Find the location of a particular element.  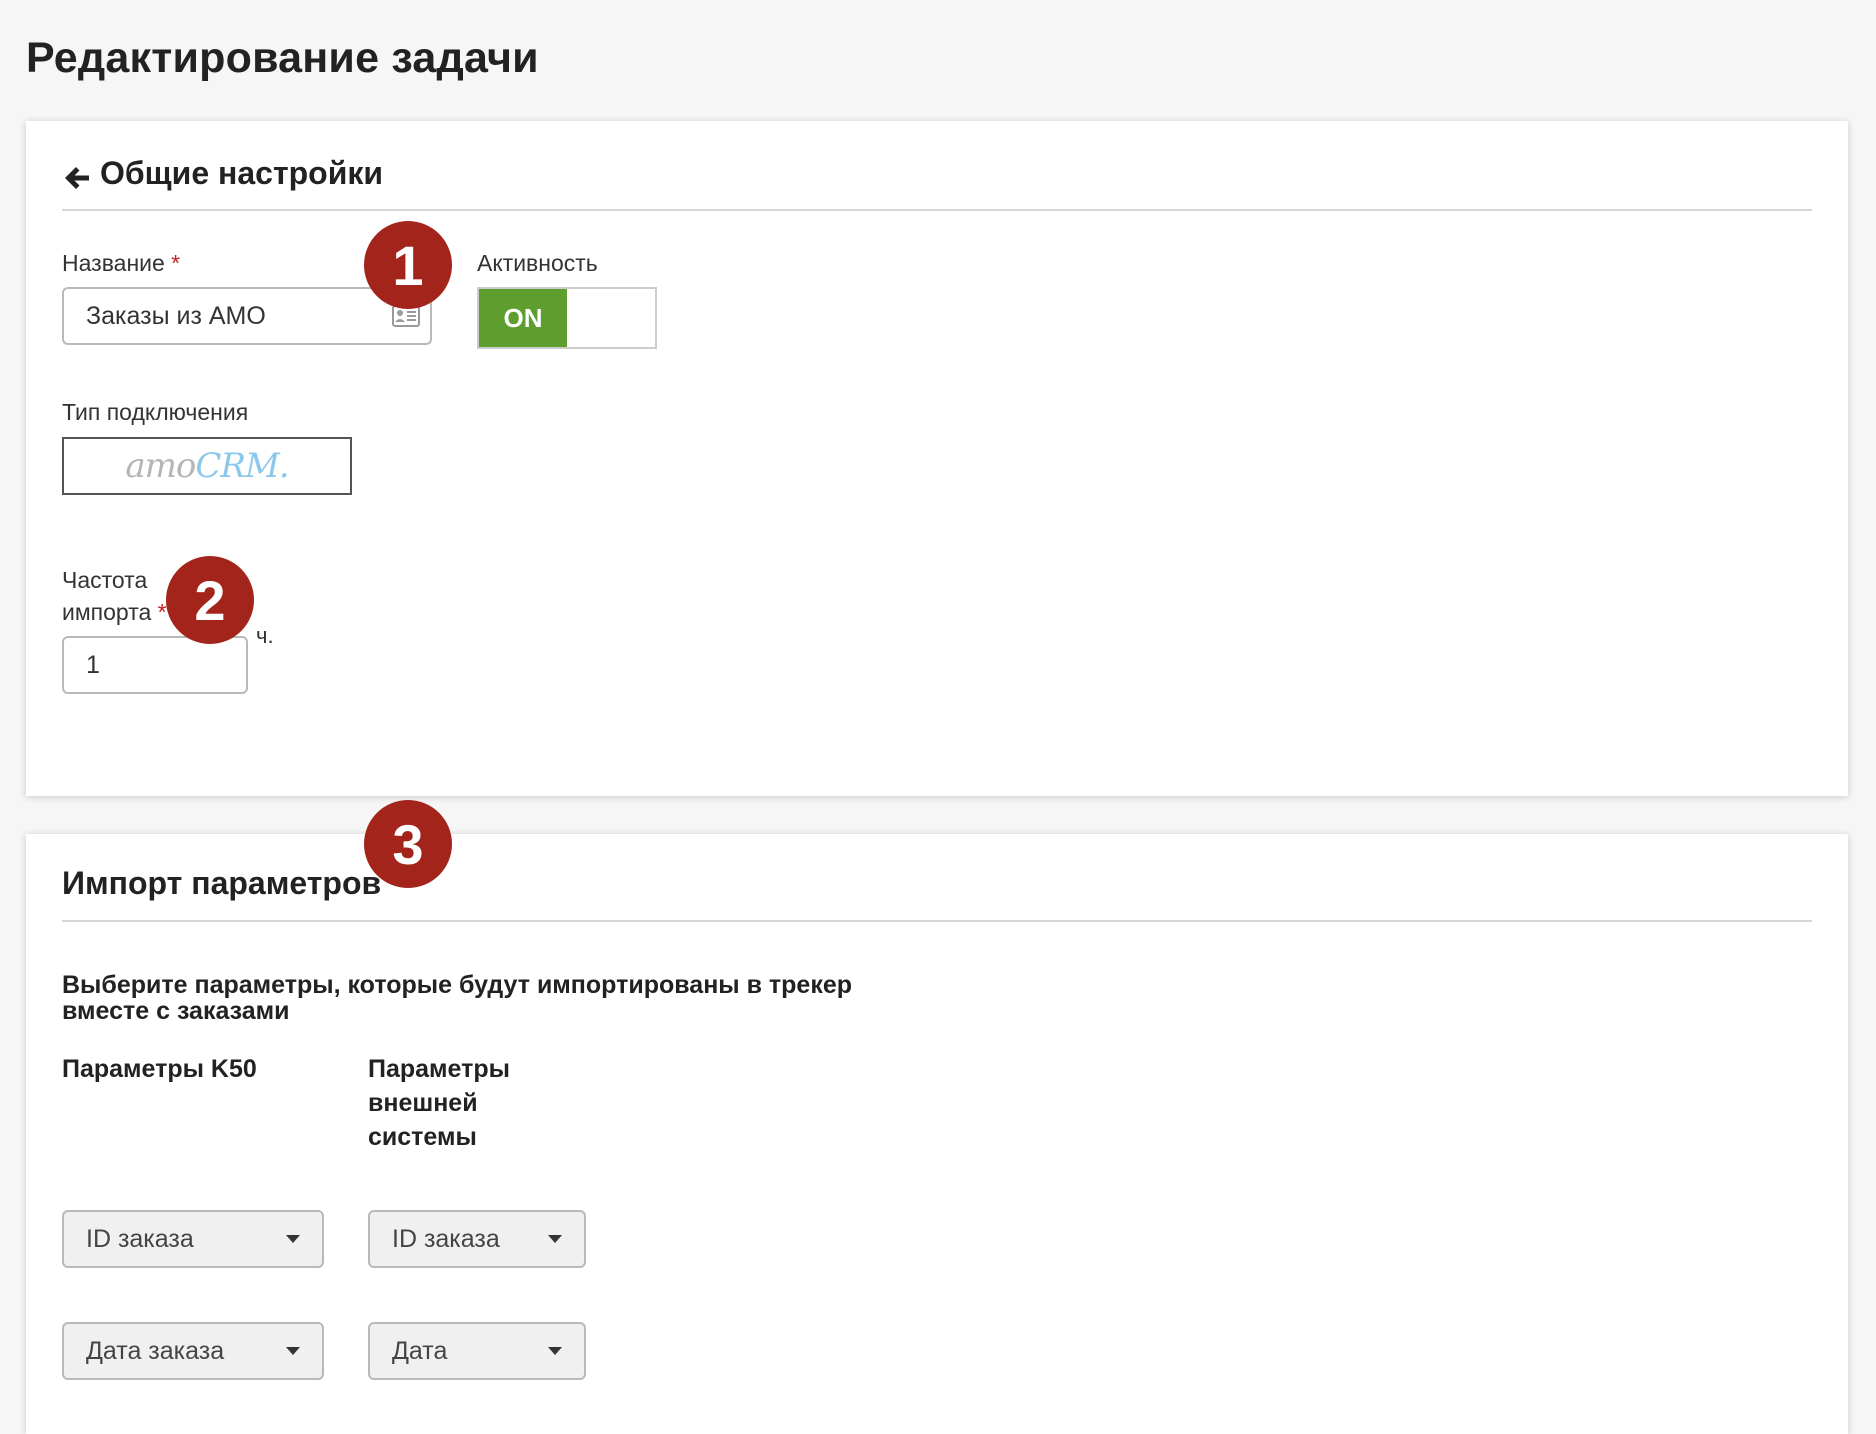

external-param-select: ID заказа is located at coordinates (477, 1239).